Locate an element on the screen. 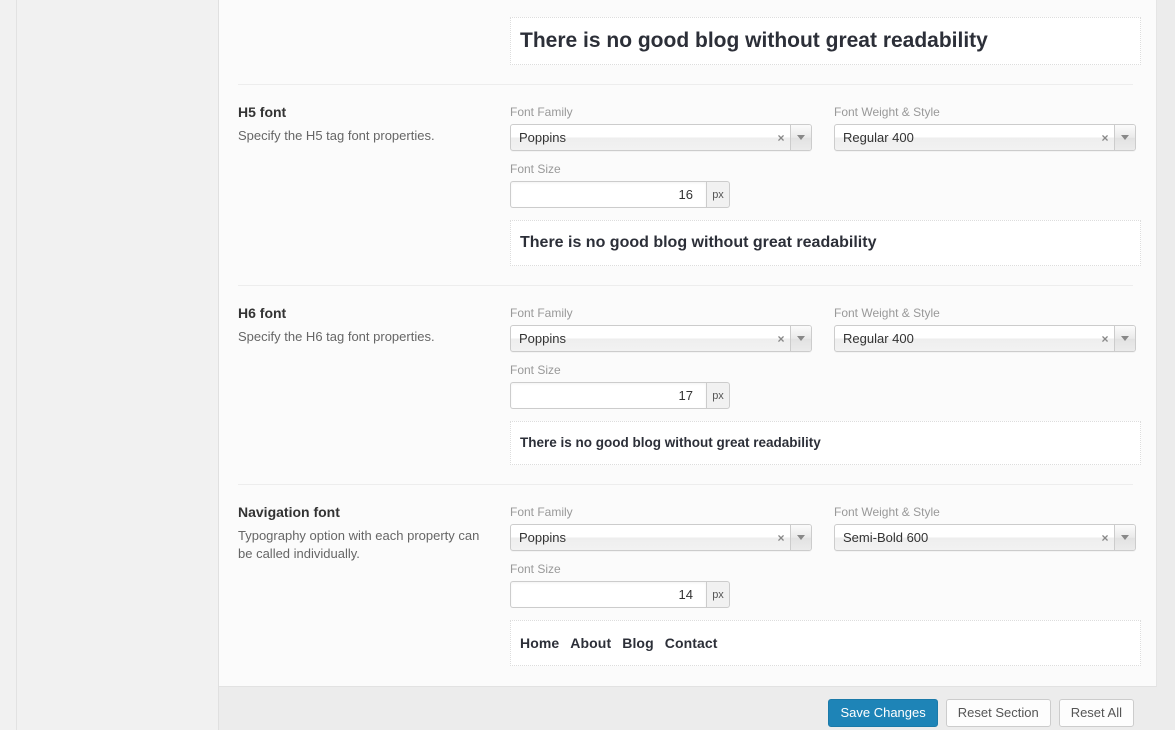  h6-font-weight-group: Font Weight & Style Regular 400 × is located at coordinates (985, 329).